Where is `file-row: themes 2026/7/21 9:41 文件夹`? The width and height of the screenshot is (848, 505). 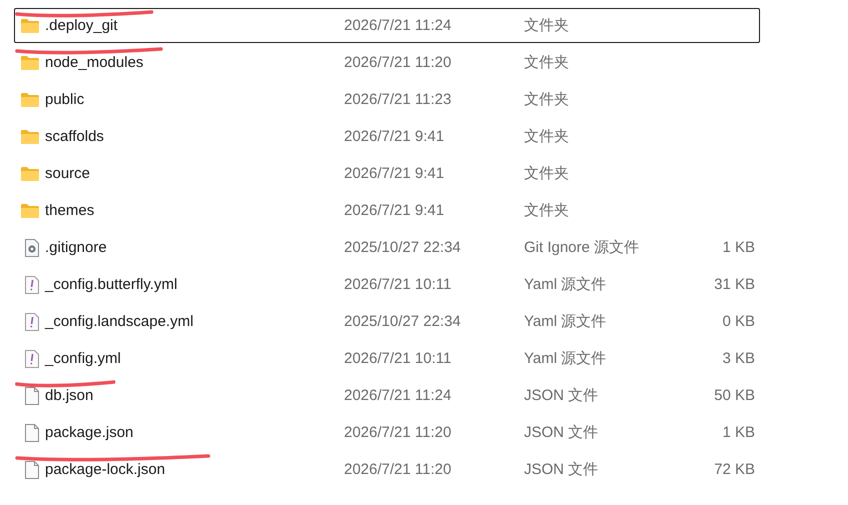
file-row: themes 2026/7/21 9:41 文件夹 is located at coordinates (387, 210).